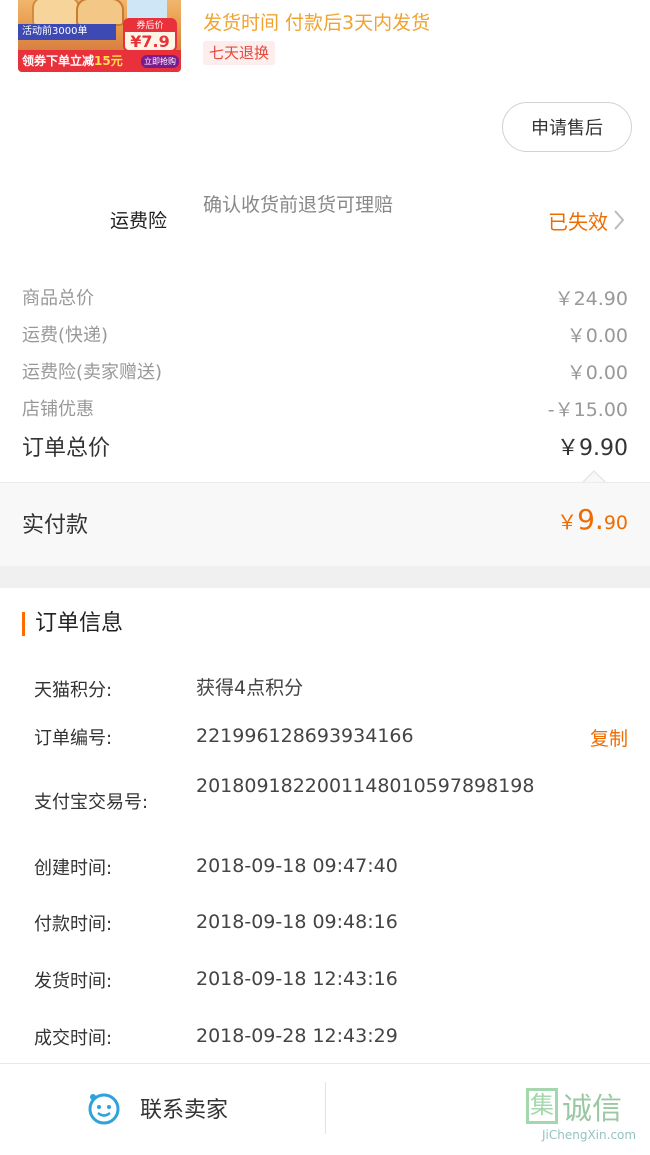  I want to click on order-total-label: 订单总价, so click(66, 448).